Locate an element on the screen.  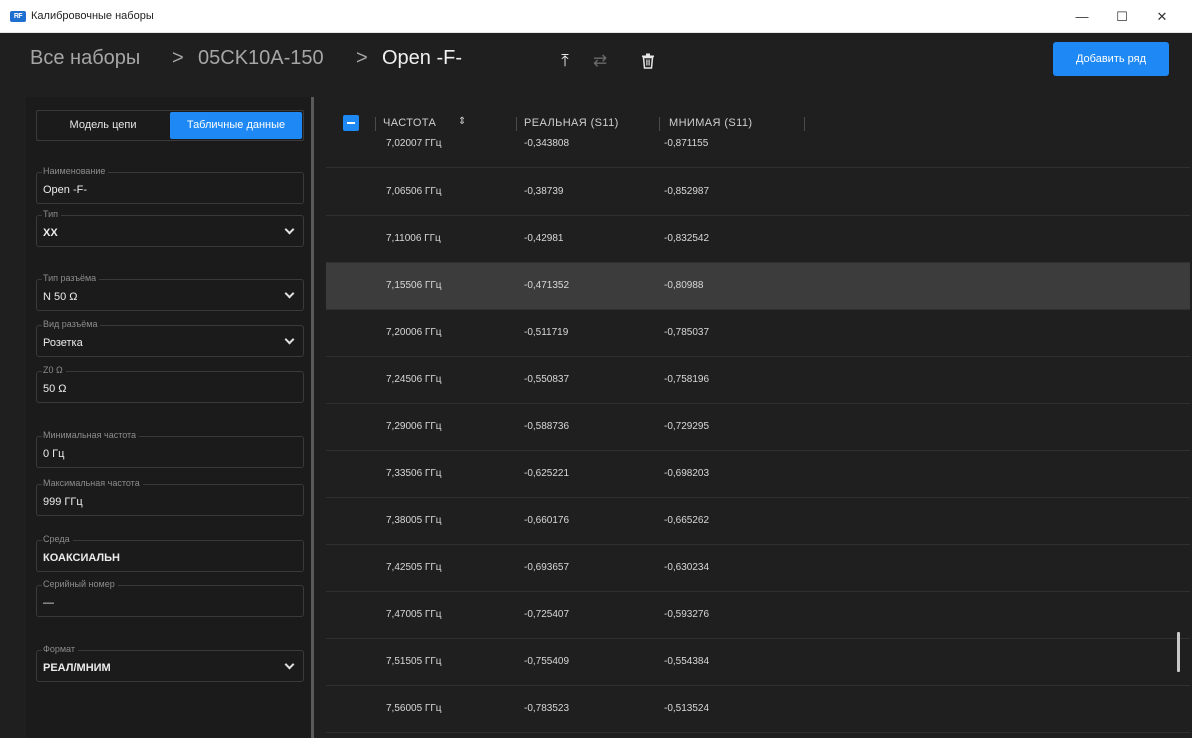
frequency-cell: 7,51505 ГГц is located at coordinates (414, 661).